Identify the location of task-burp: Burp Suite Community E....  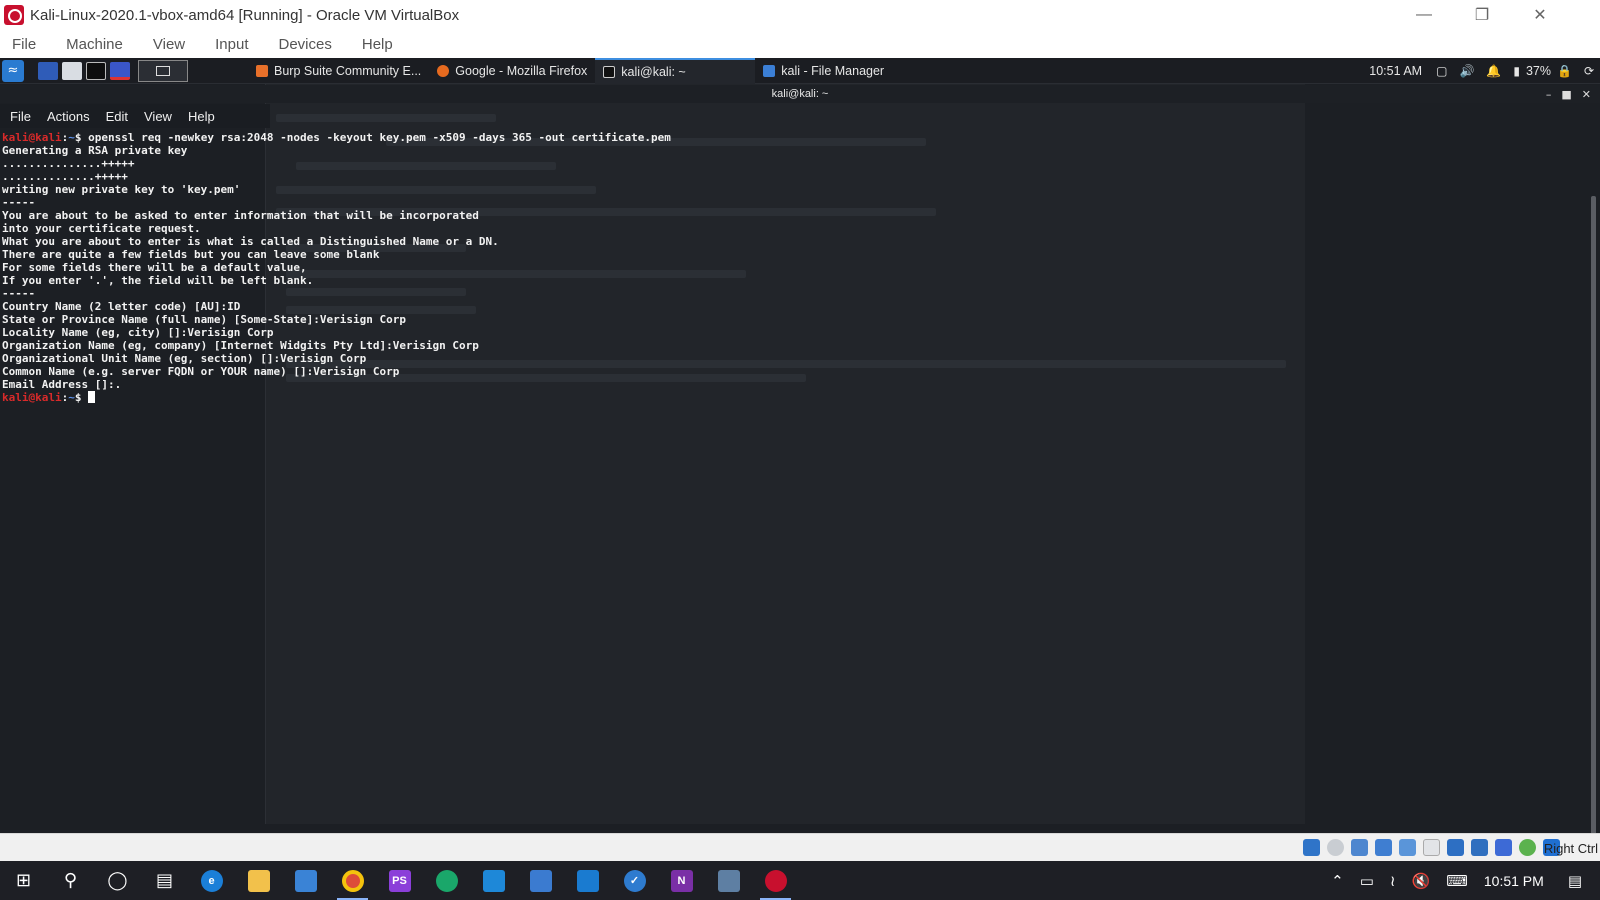
(338, 71).